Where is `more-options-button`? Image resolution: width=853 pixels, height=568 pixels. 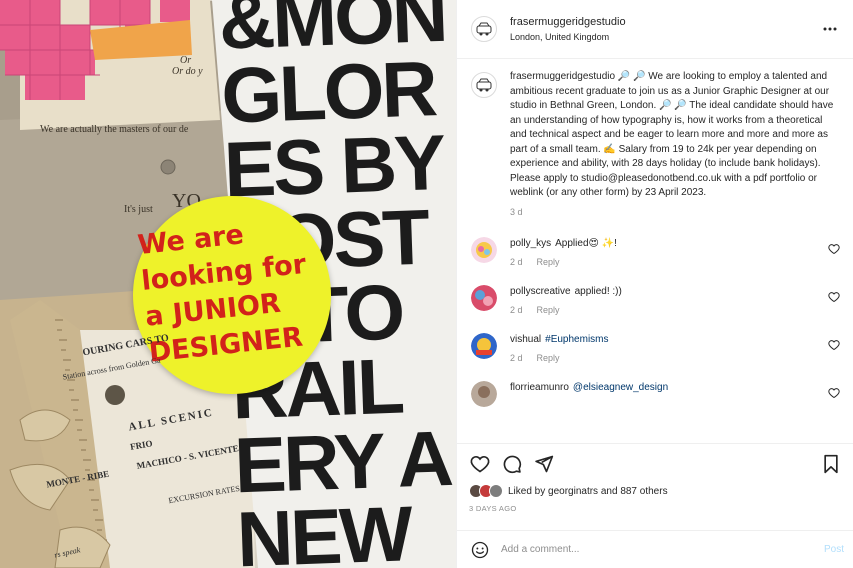
more-options-button is located at coordinates (830, 29).